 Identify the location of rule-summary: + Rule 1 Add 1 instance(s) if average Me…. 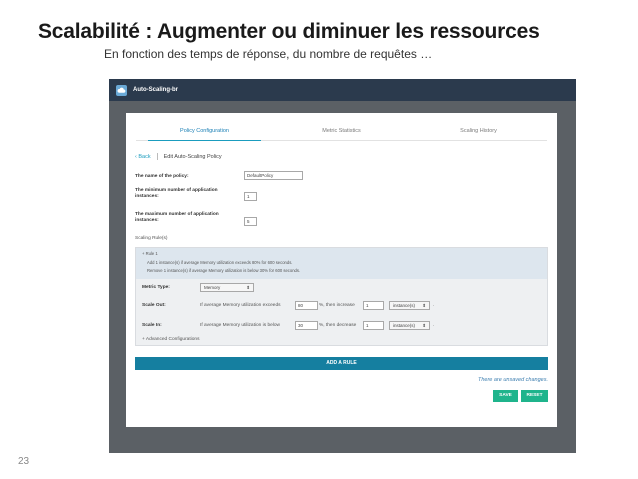
(341, 263).